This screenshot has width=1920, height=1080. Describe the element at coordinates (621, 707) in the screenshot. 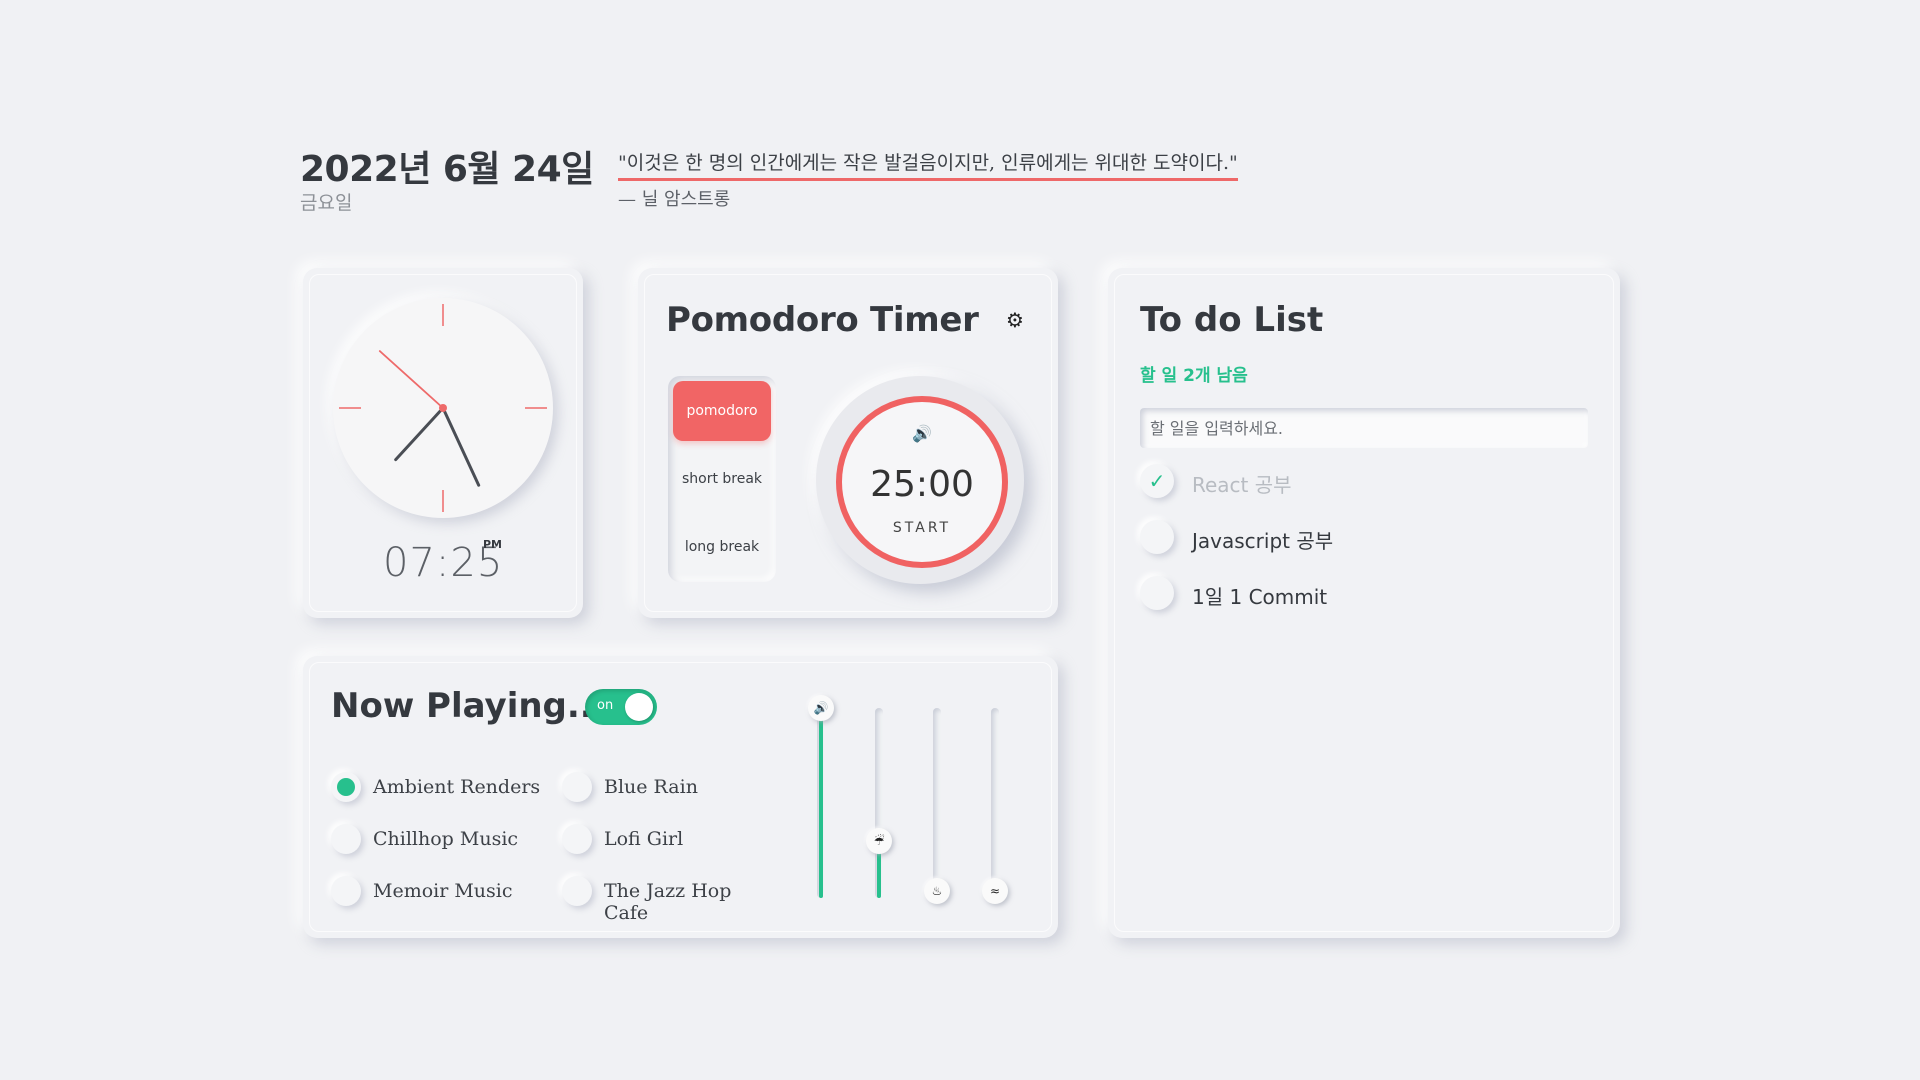

I see `music-toggle: on` at that location.